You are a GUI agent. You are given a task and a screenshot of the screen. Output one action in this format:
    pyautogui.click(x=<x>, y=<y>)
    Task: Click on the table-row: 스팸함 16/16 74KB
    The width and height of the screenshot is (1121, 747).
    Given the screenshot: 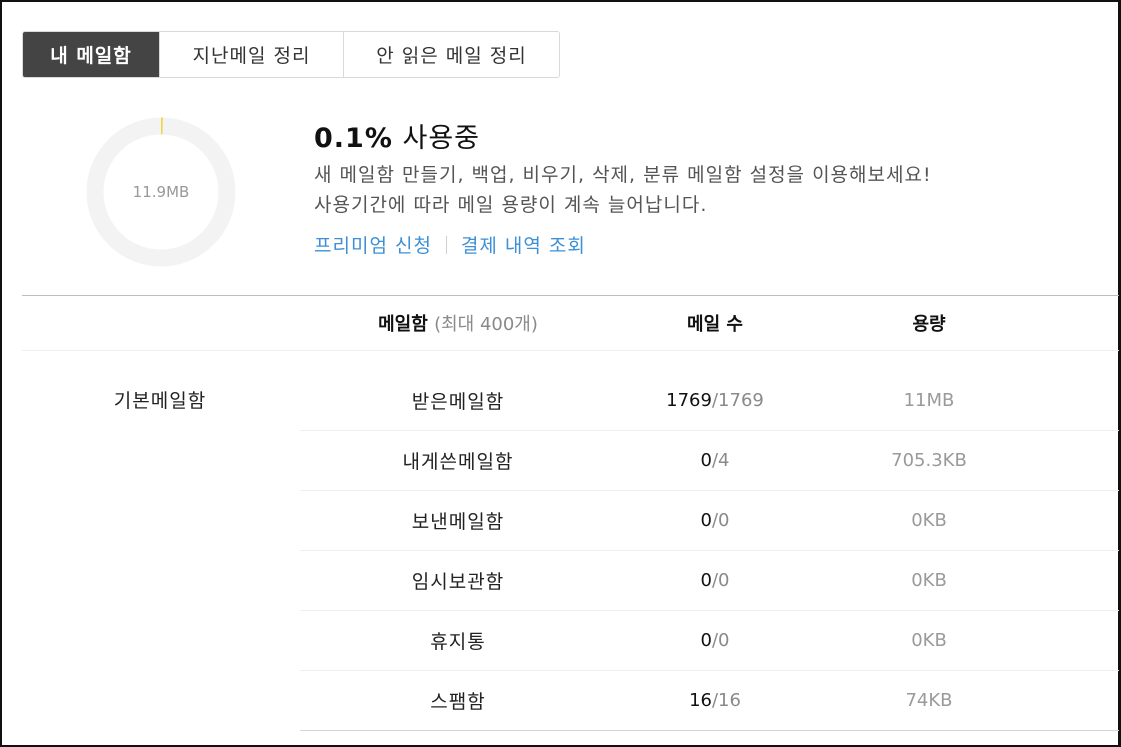 What is the action you would take?
    pyautogui.click(x=709, y=701)
    